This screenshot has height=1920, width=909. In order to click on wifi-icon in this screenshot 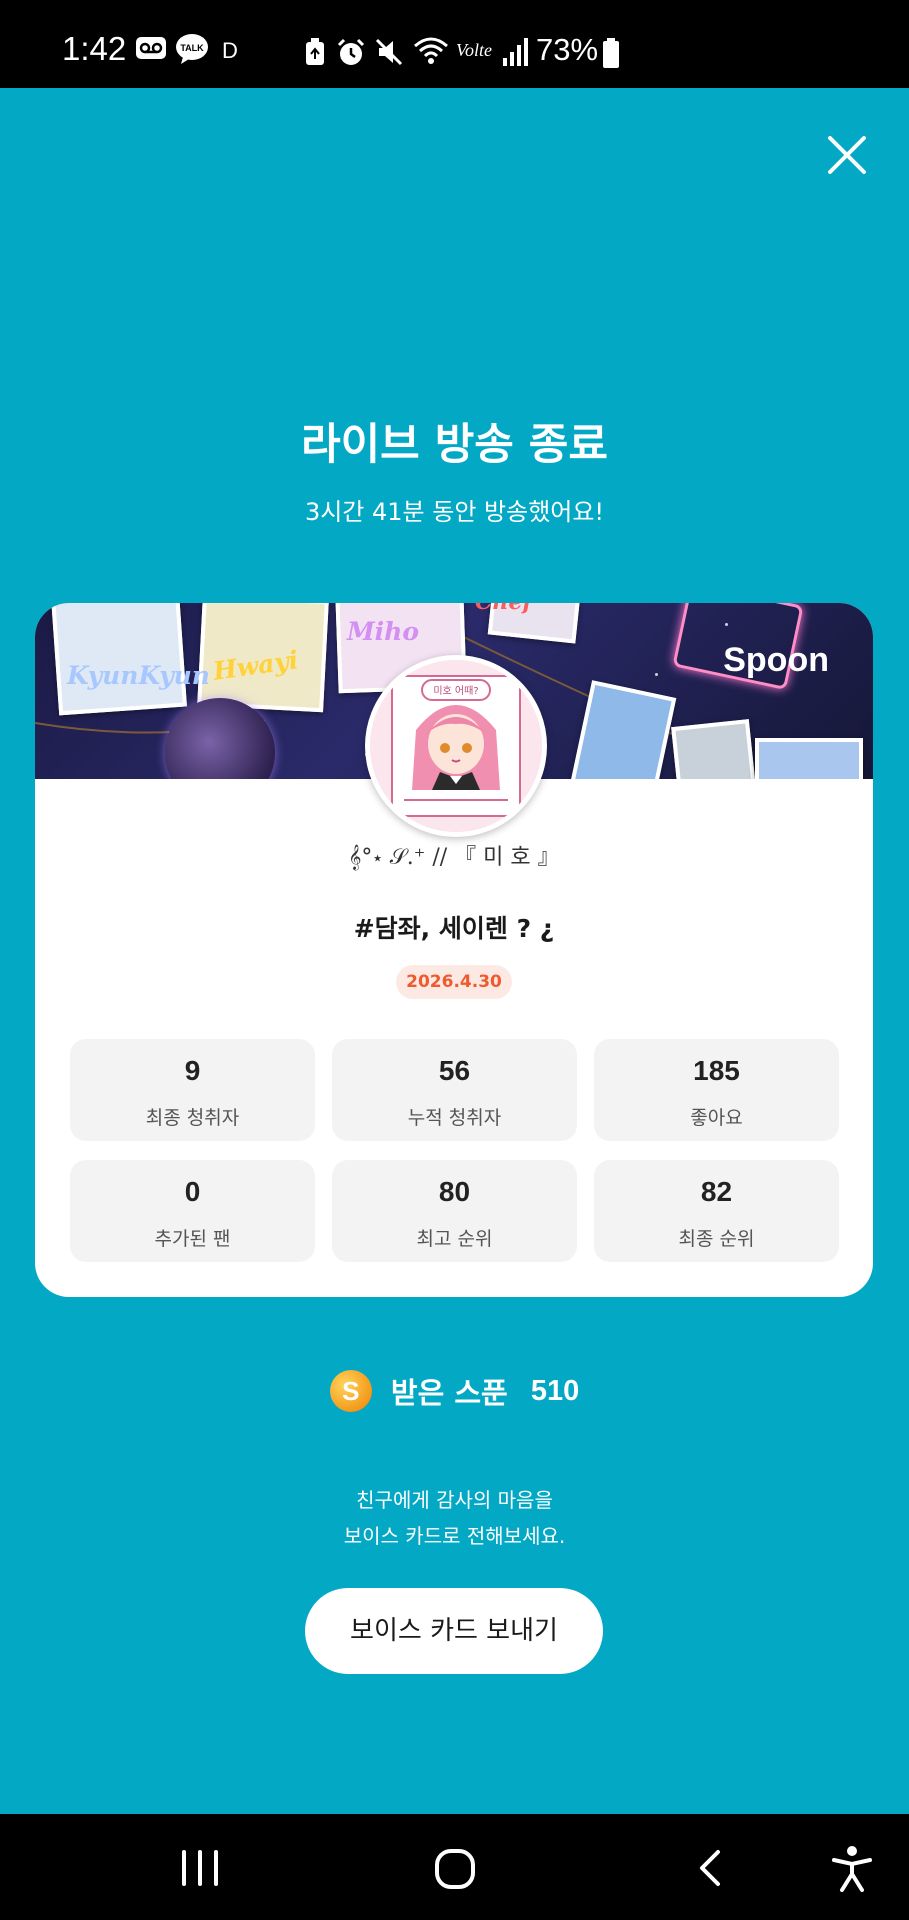, I will do `click(431, 53)`.